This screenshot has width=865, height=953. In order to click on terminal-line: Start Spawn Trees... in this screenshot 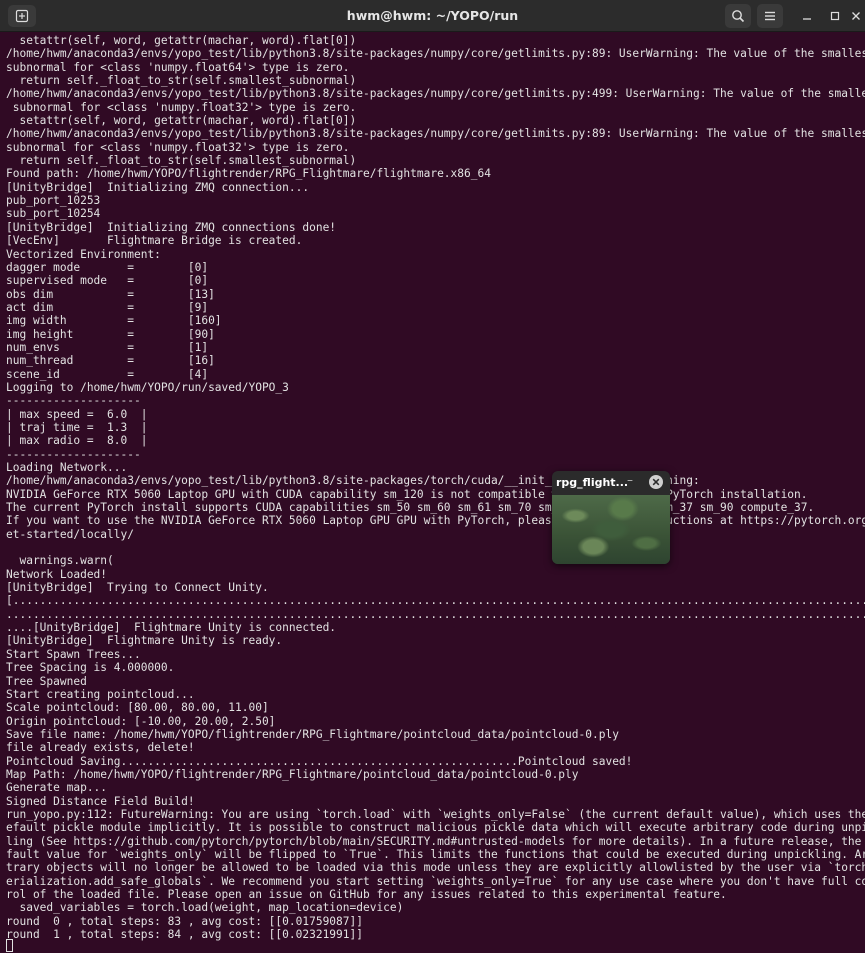, I will do `click(73, 654)`.